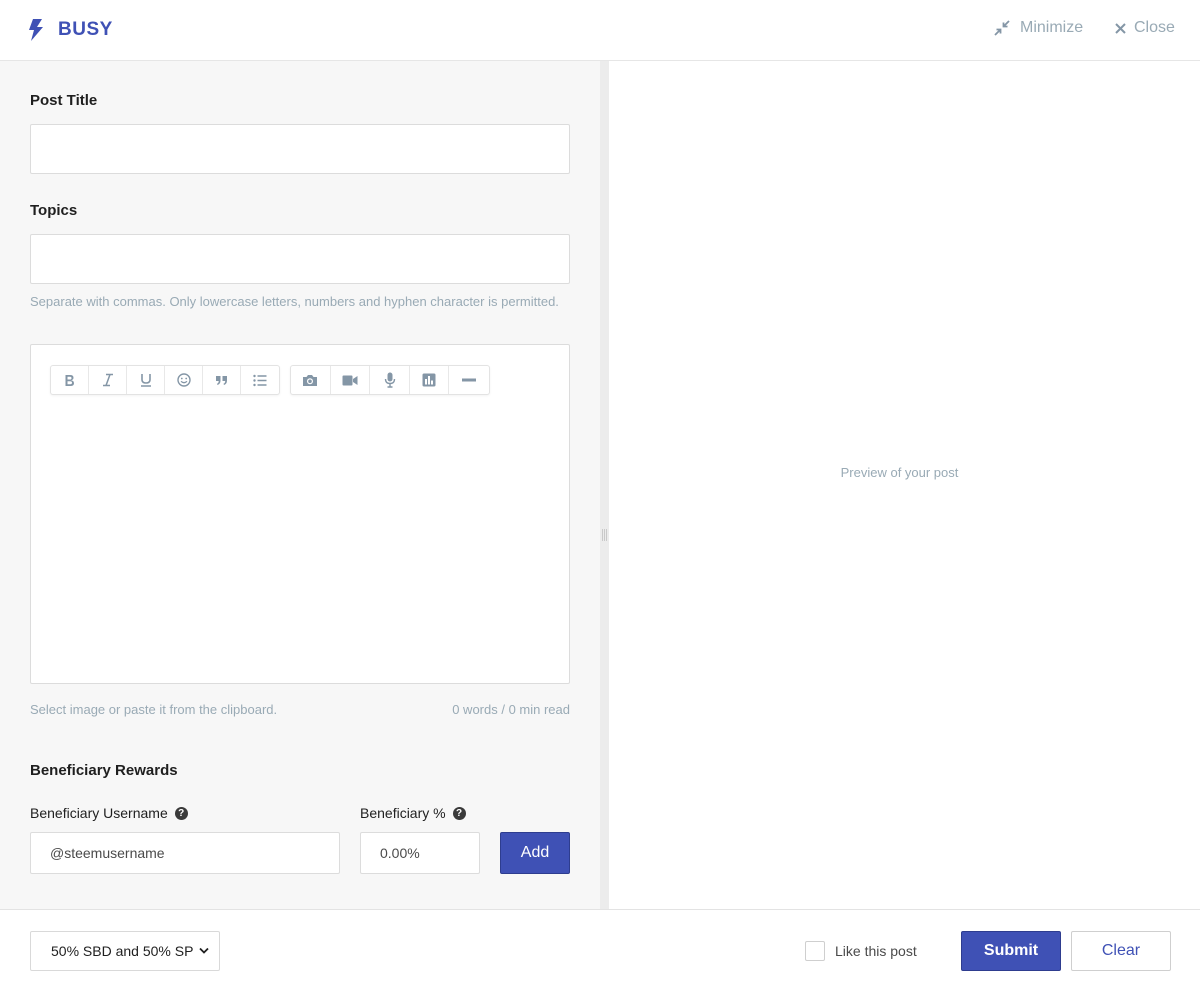 Image resolution: width=1200 pixels, height=990 pixels. What do you see at coordinates (1011, 951) in the screenshot?
I see `submit-button: Submit` at bounding box center [1011, 951].